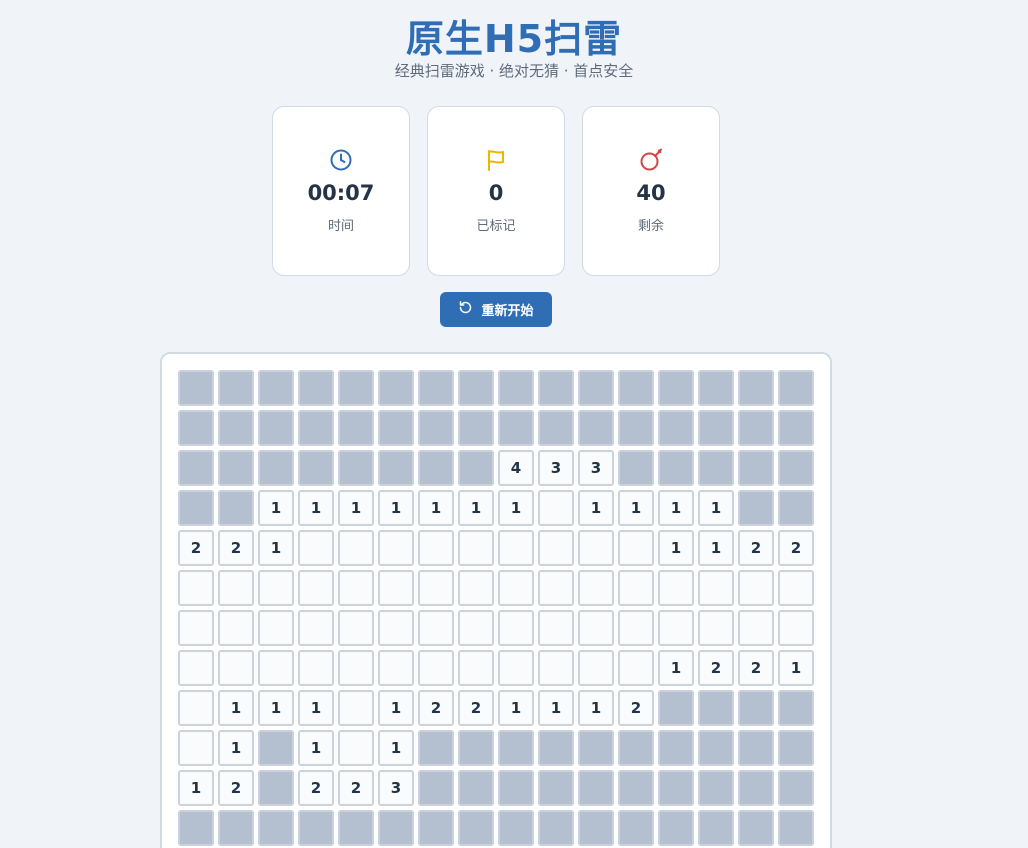 The image size is (1028, 848). Describe the element at coordinates (496, 309) in the screenshot. I see `restart-button: 重新开始` at that location.